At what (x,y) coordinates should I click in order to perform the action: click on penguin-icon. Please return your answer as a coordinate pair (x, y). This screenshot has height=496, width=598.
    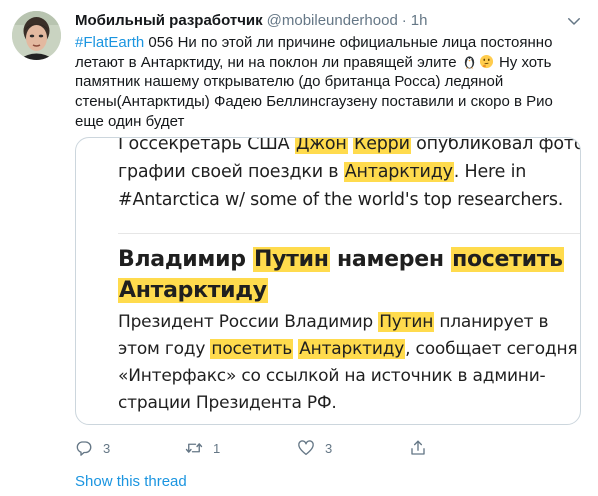
    Looking at the image, I should click on (469, 61).